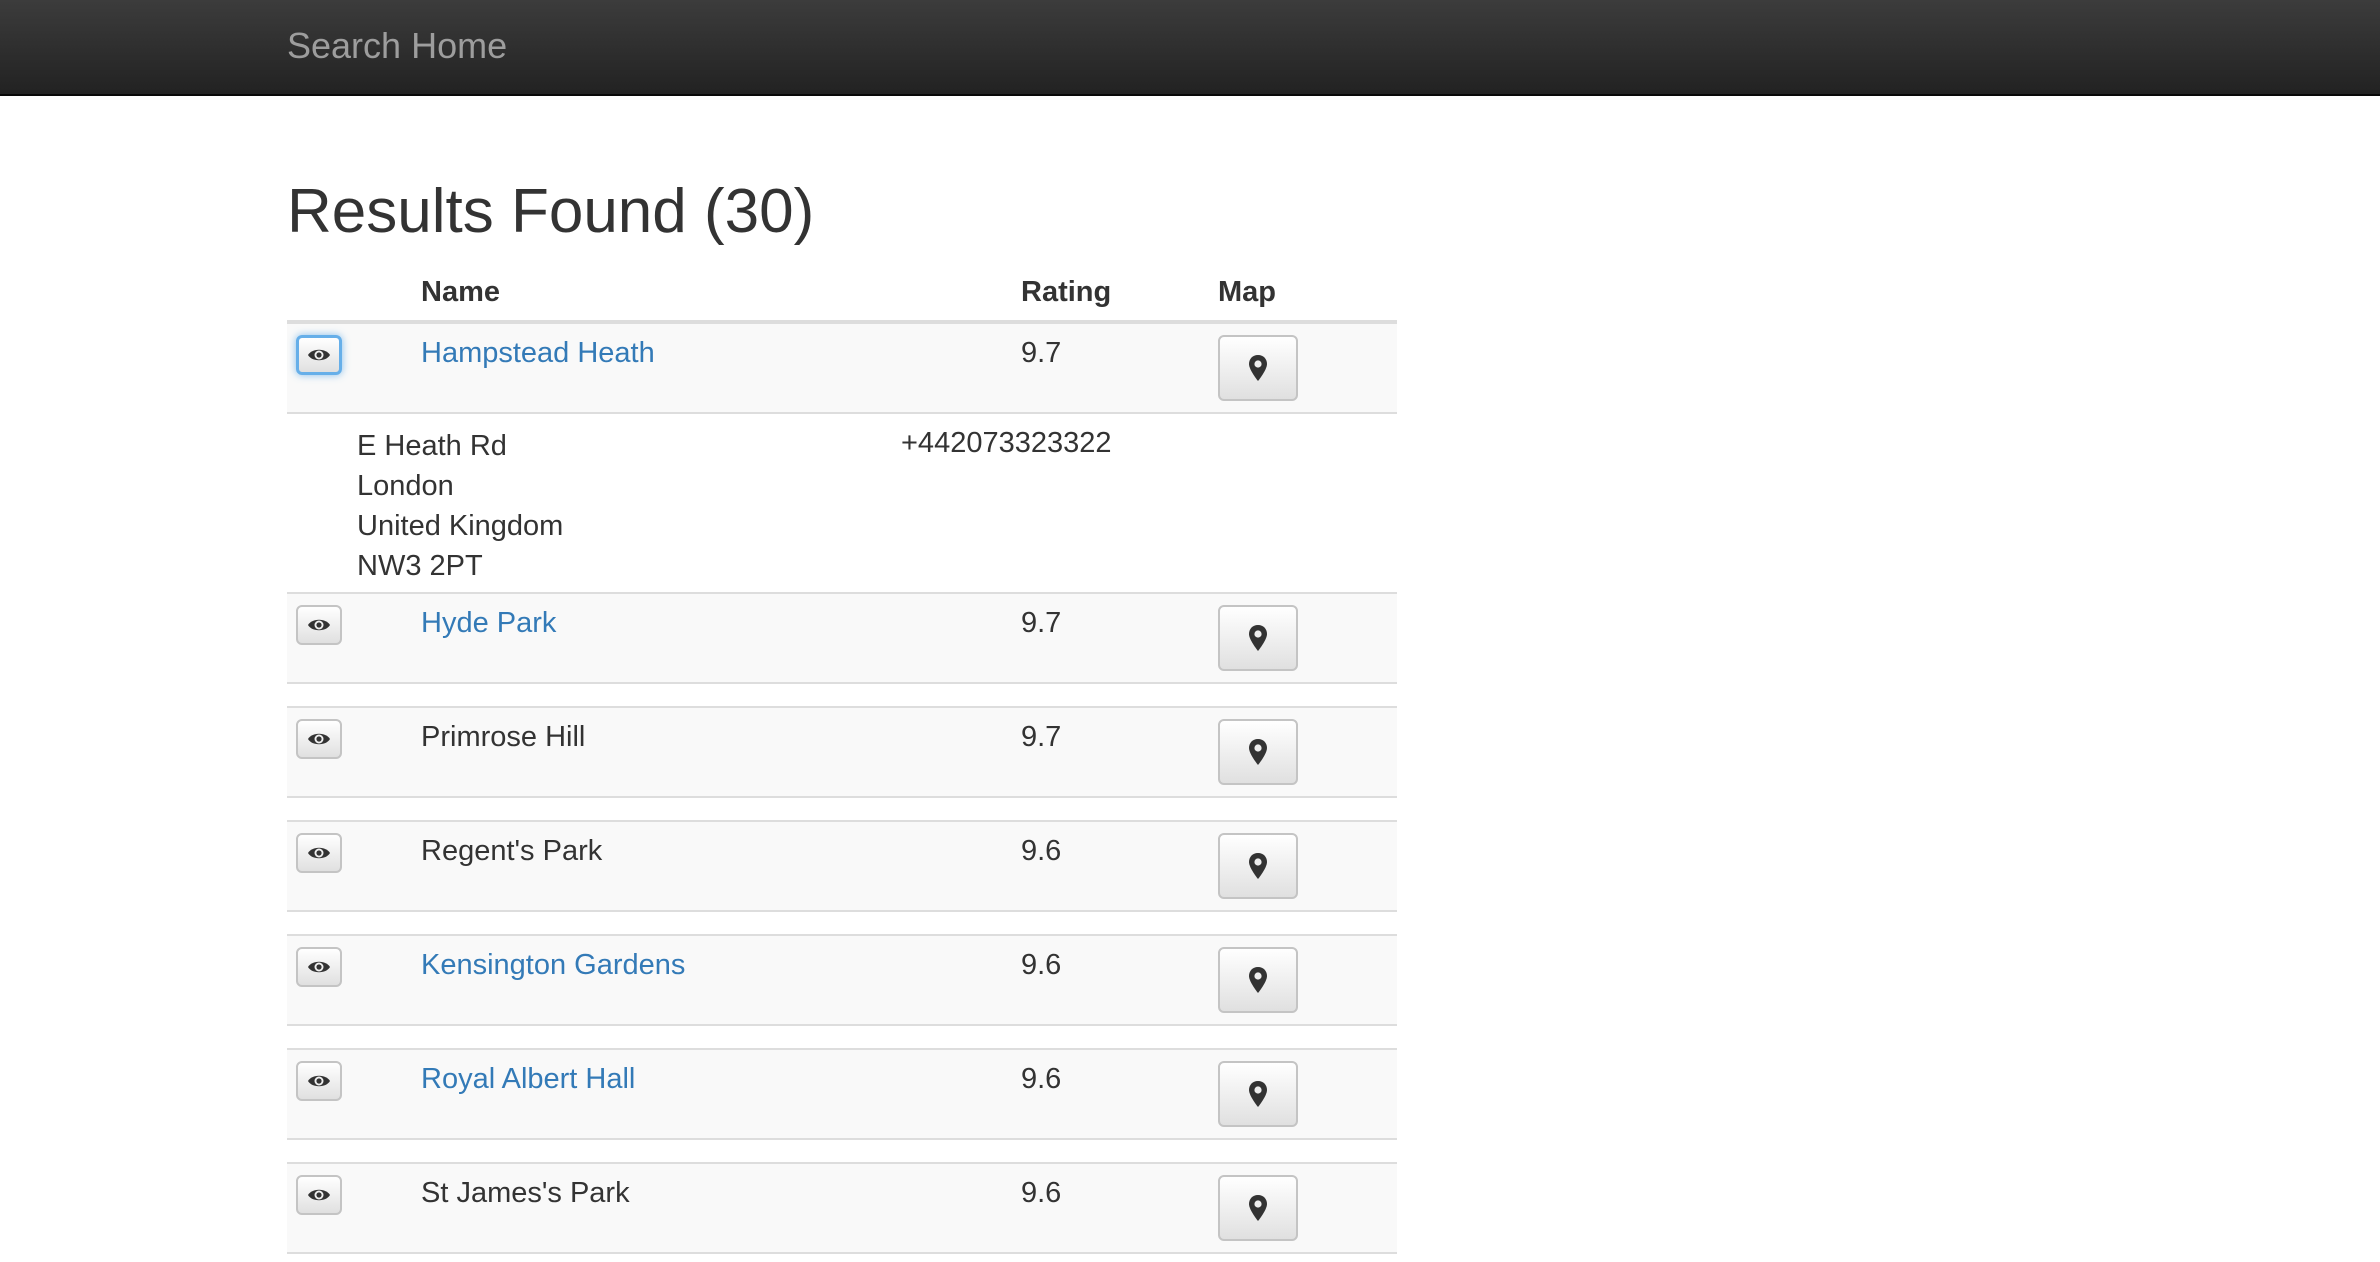  Describe the element at coordinates (405, 486) in the screenshot. I see `address-line: London` at that location.